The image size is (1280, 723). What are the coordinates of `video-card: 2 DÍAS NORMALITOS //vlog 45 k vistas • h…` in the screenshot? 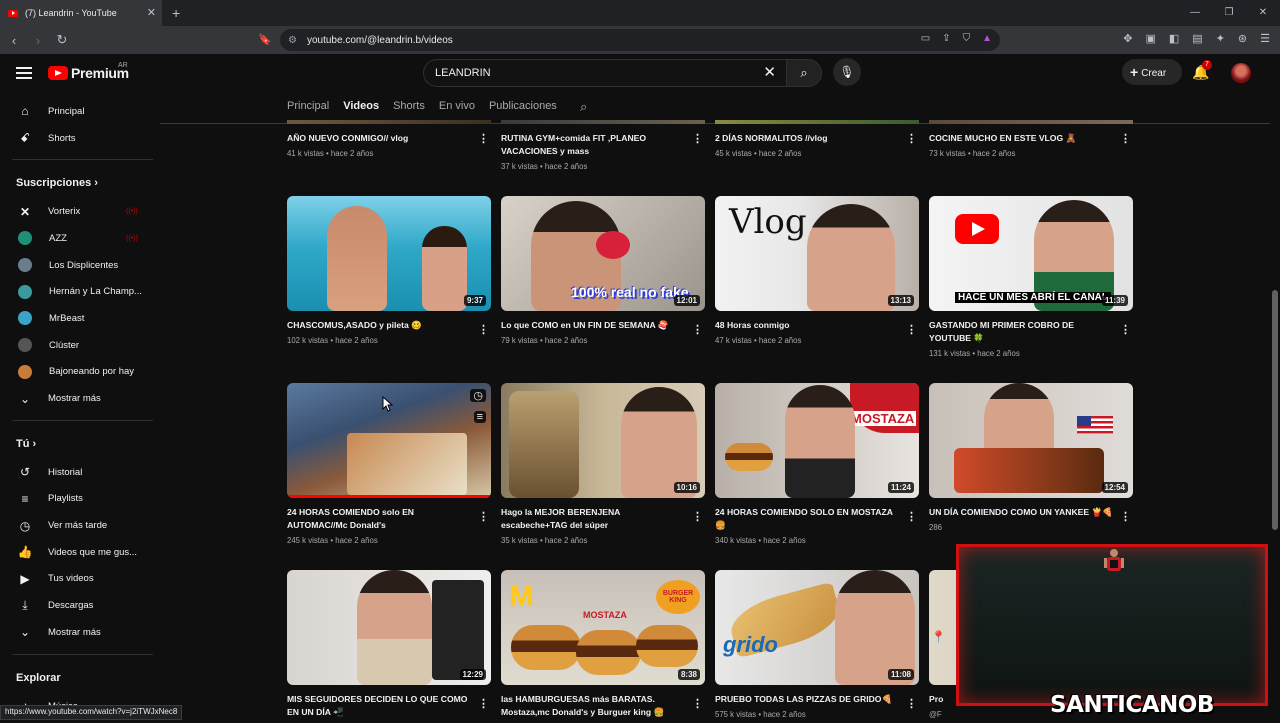 It's located at (817, 139).